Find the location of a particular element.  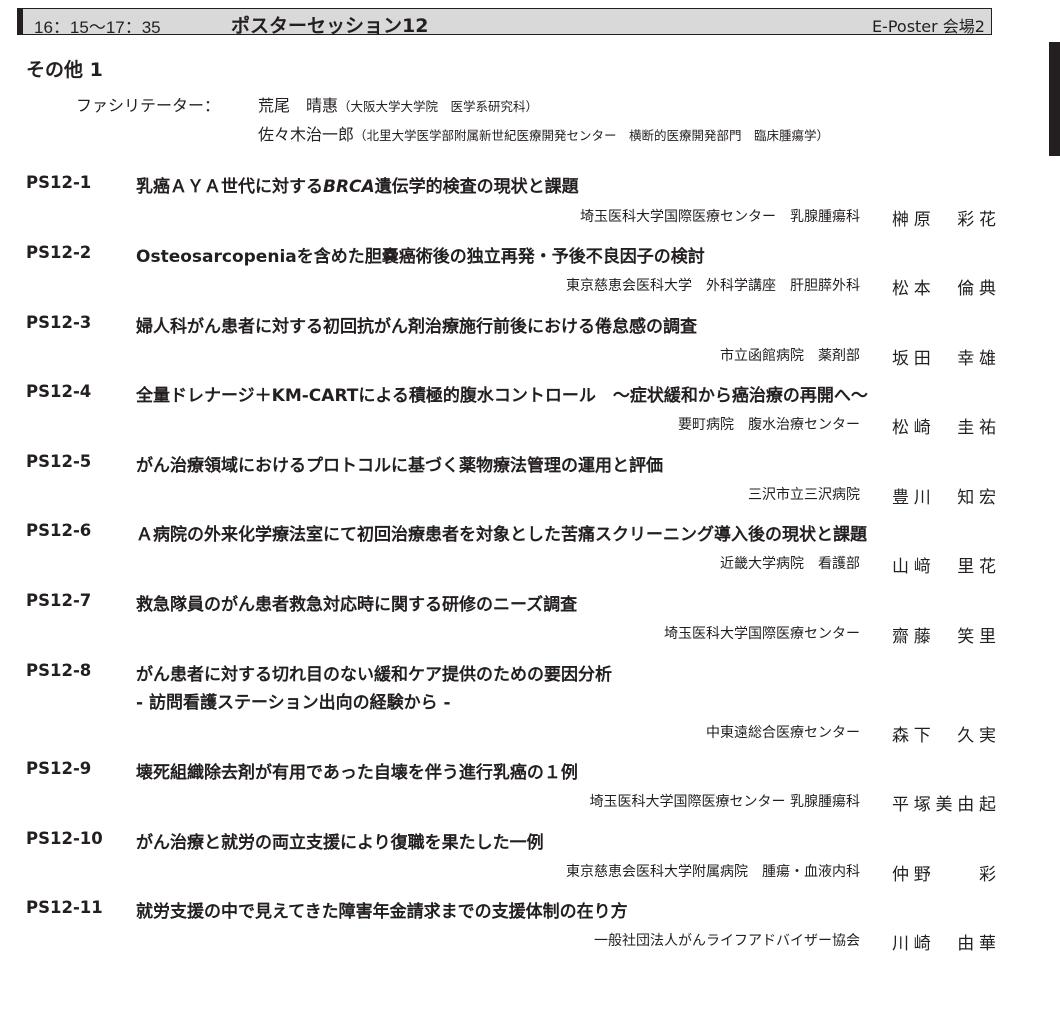

presentation-title: Osteosarcopeniaを含めた胆嚢癌術後の独立再発・予後不良因子の検討 is located at coordinates (420, 257).